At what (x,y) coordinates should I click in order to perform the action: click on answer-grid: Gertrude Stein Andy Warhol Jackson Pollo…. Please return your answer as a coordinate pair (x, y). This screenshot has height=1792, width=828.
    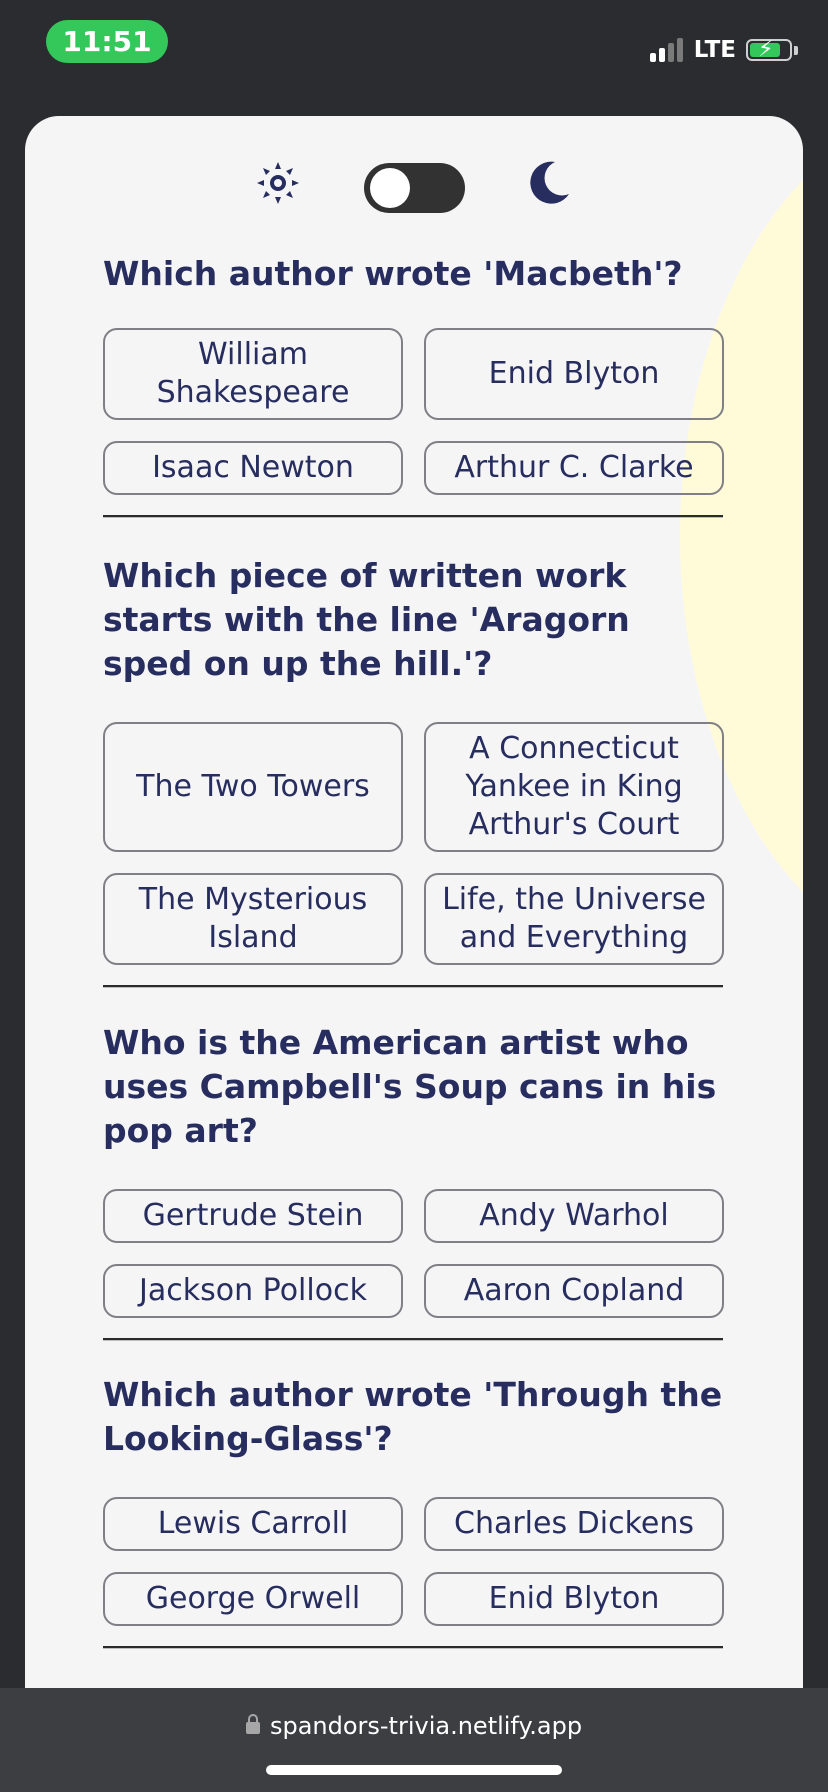
    Looking at the image, I should click on (413, 1253).